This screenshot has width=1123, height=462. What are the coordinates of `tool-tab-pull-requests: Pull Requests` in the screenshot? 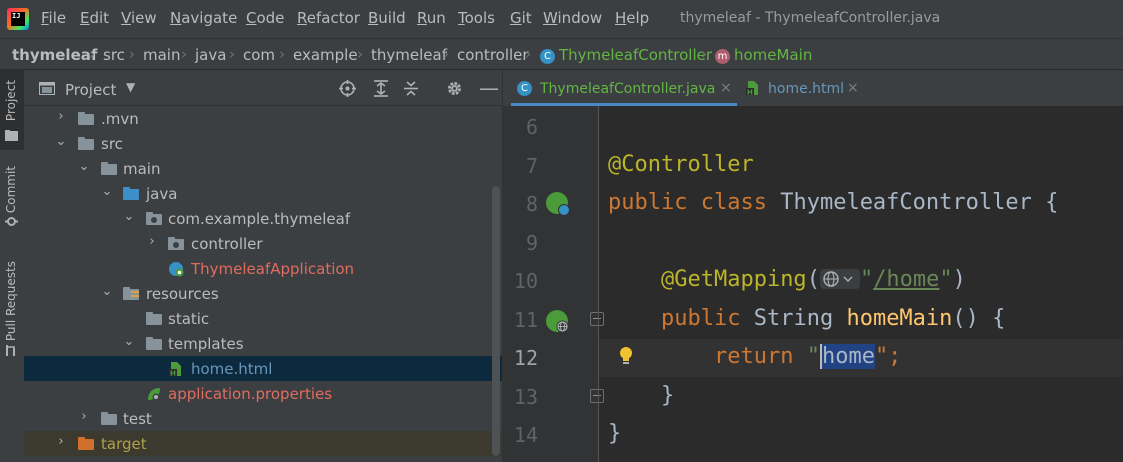 It's located at (12, 310).